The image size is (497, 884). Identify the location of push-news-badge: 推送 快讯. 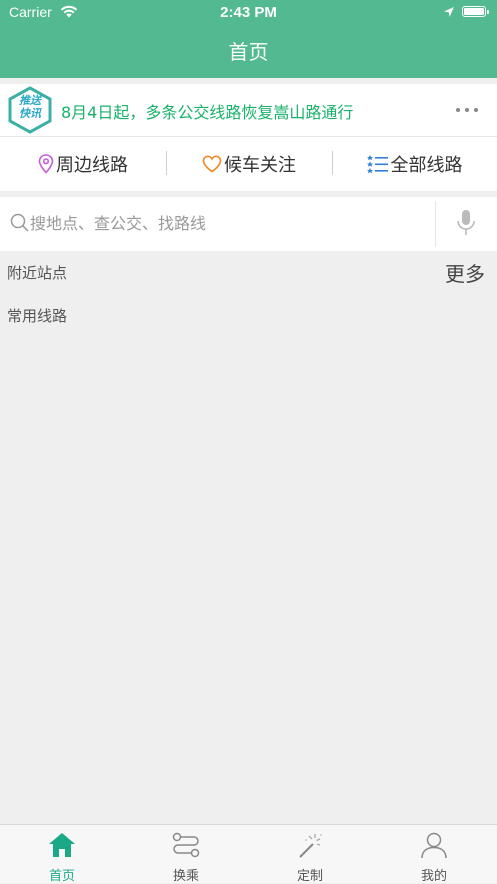
(30, 110).